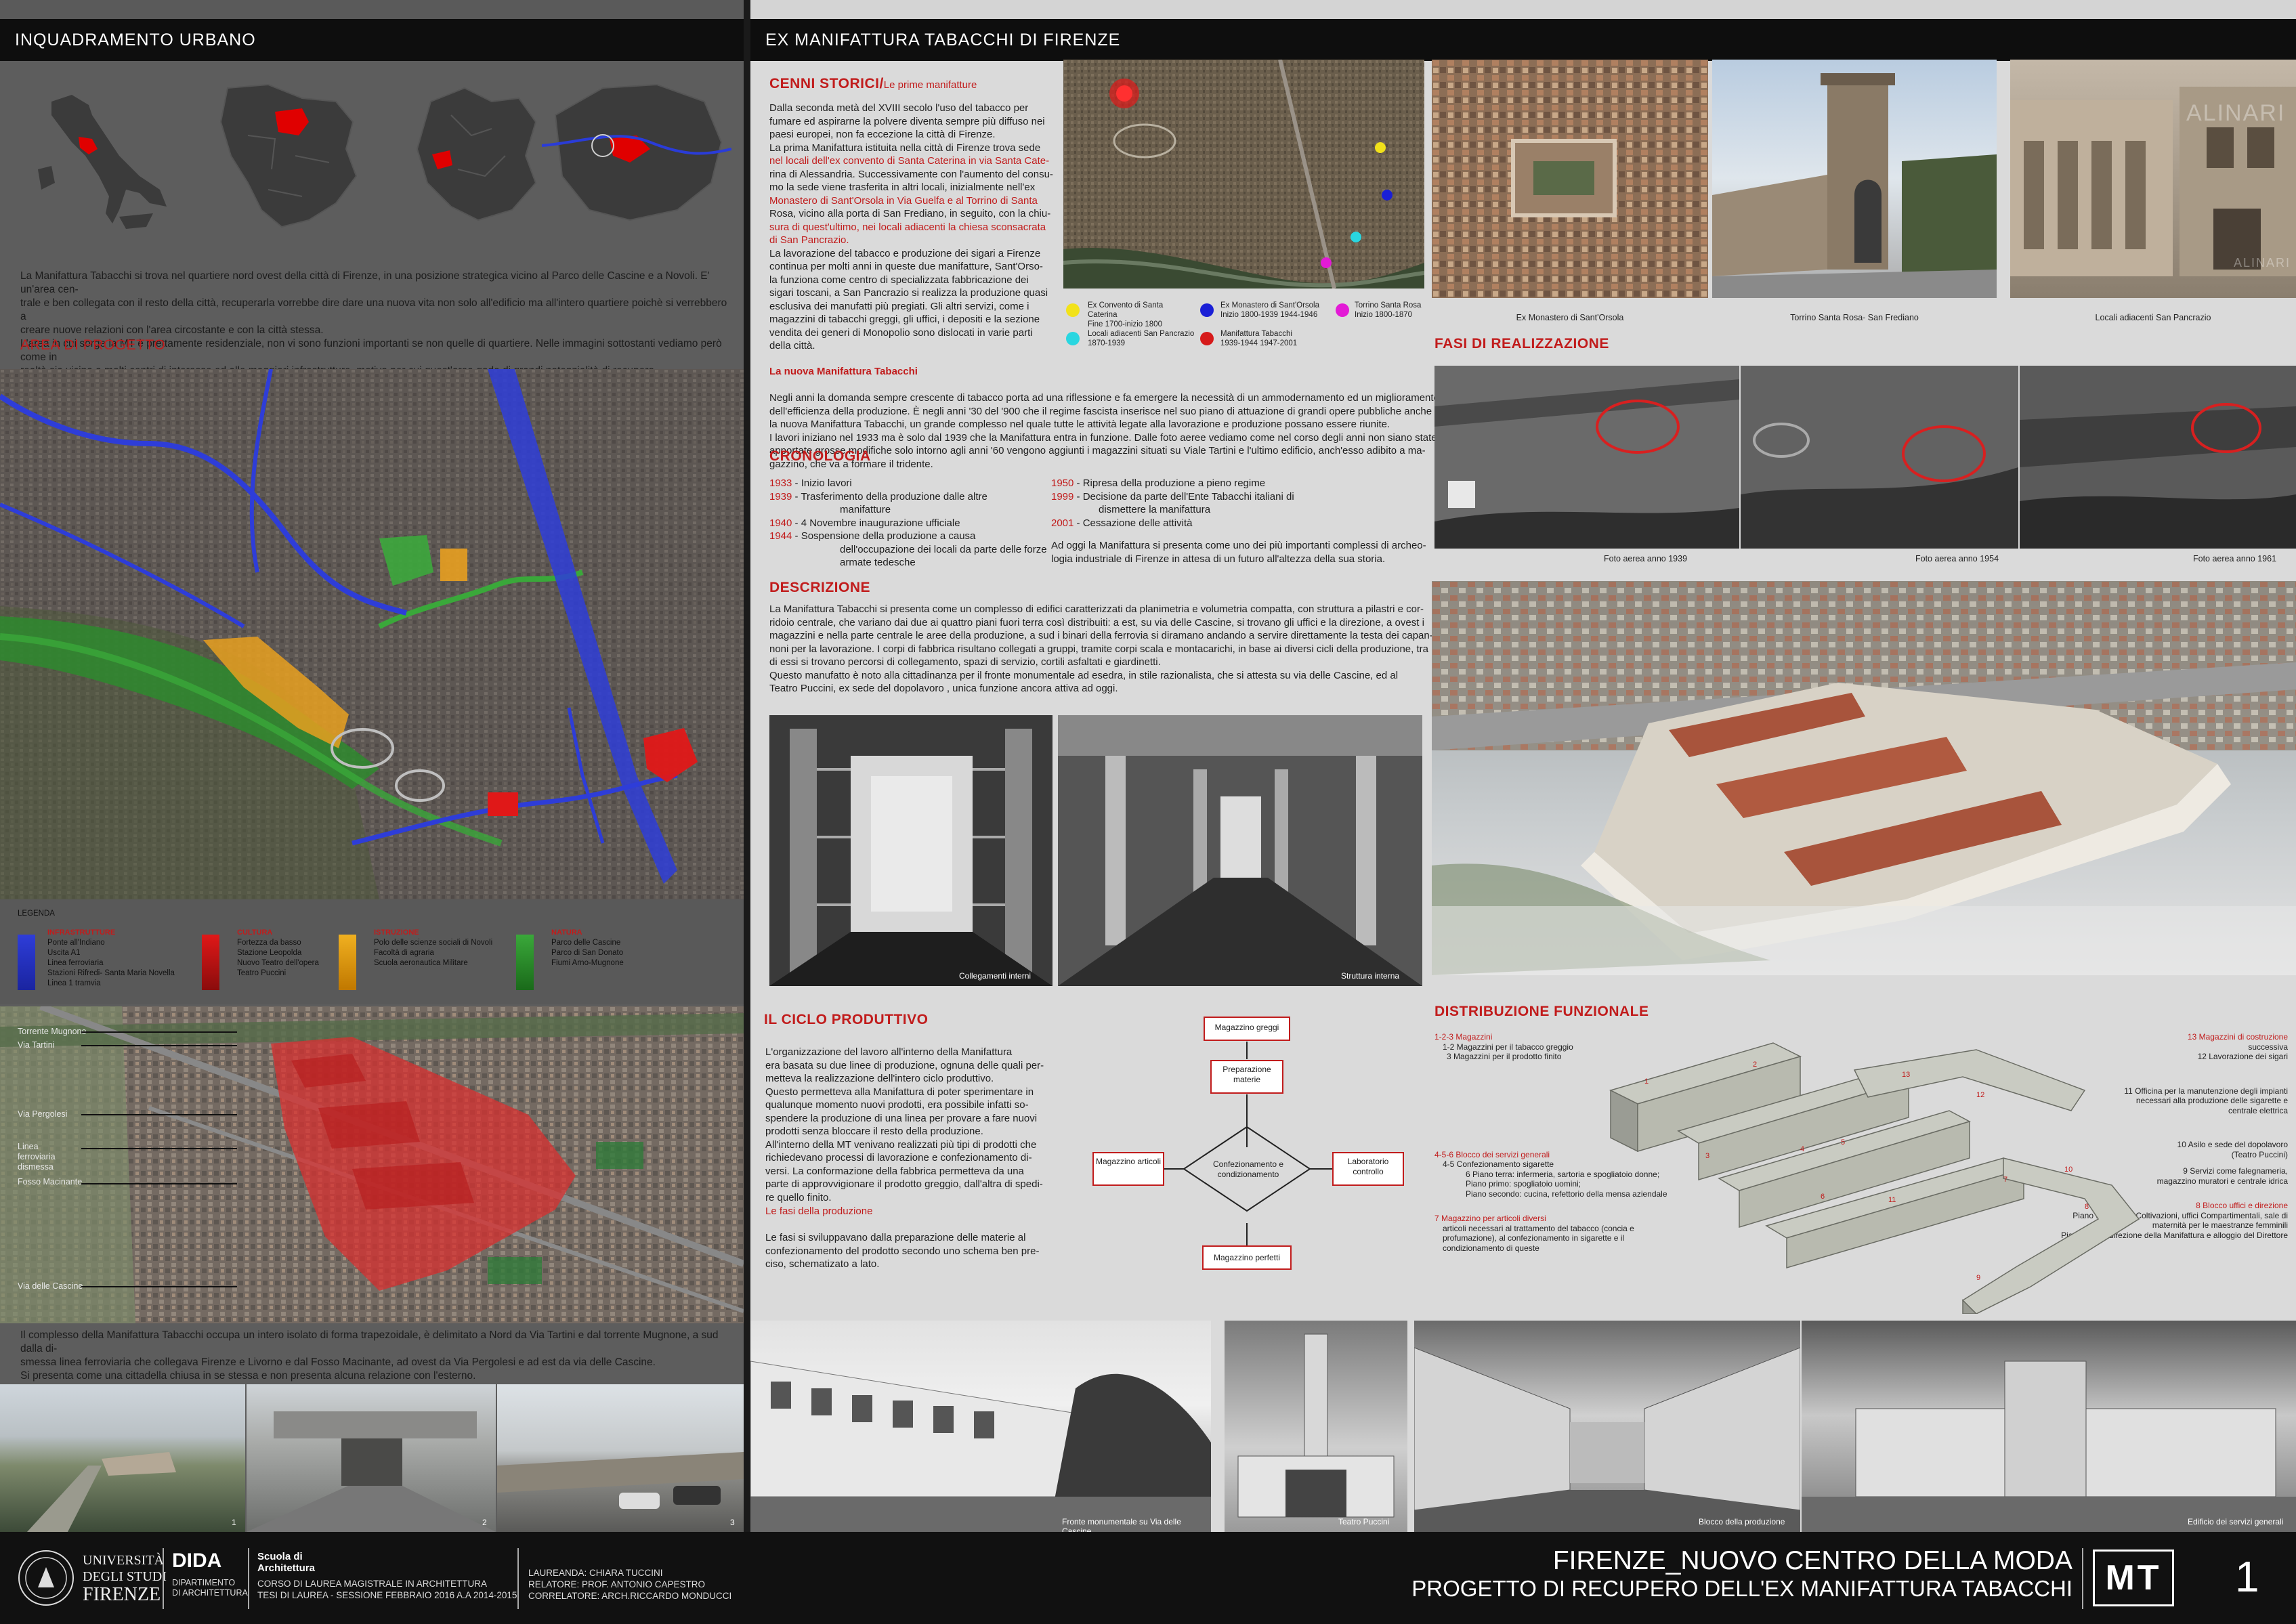  Describe the element at coordinates (1521, 343) in the screenshot. I see `fasi-title: FASI DI REALIZZAZIONE` at that location.